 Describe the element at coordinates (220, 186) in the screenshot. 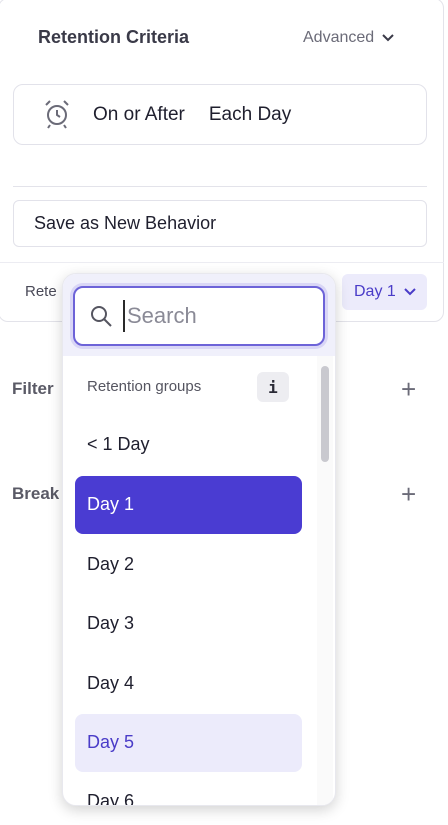

I see `divider` at that location.